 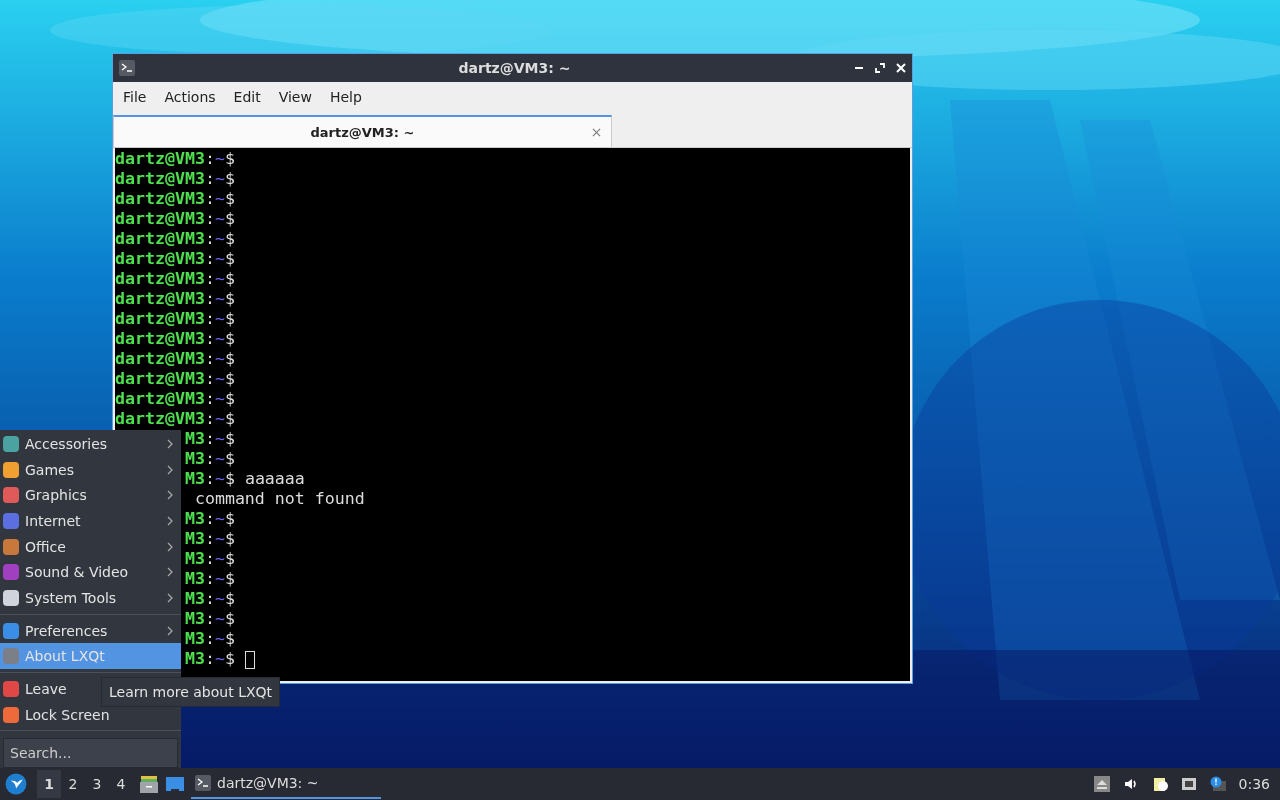 What do you see at coordinates (90, 444) in the screenshot?
I see `menu-item: Accessories` at bounding box center [90, 444].